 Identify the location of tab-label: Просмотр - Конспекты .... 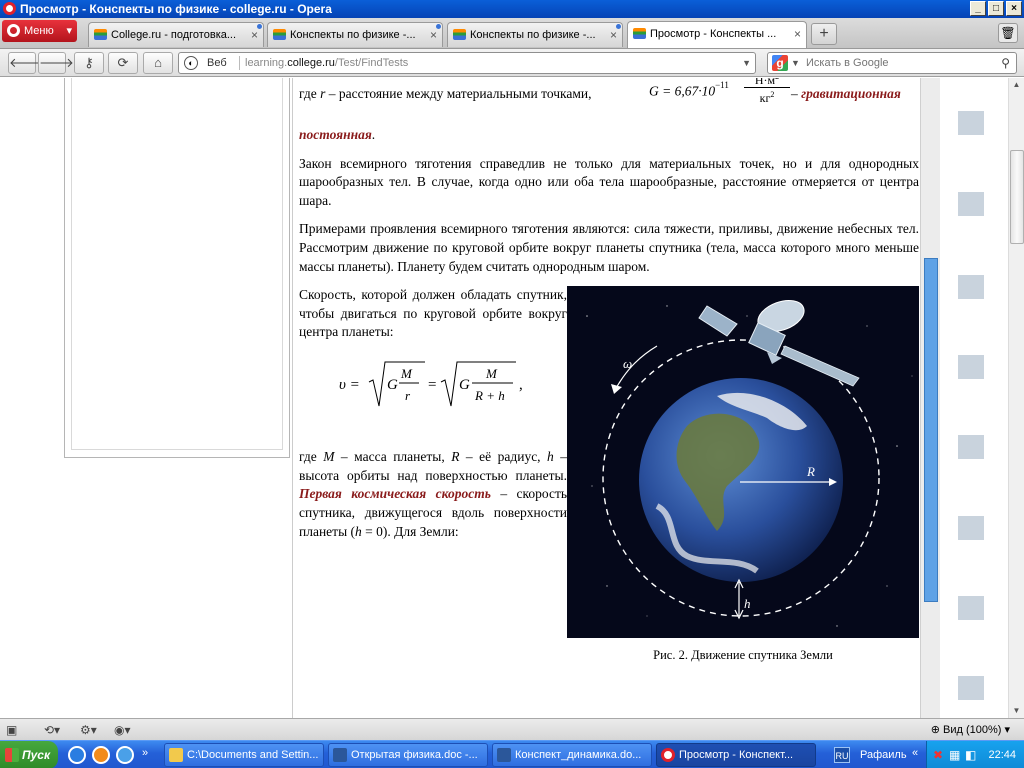
(713, 34).